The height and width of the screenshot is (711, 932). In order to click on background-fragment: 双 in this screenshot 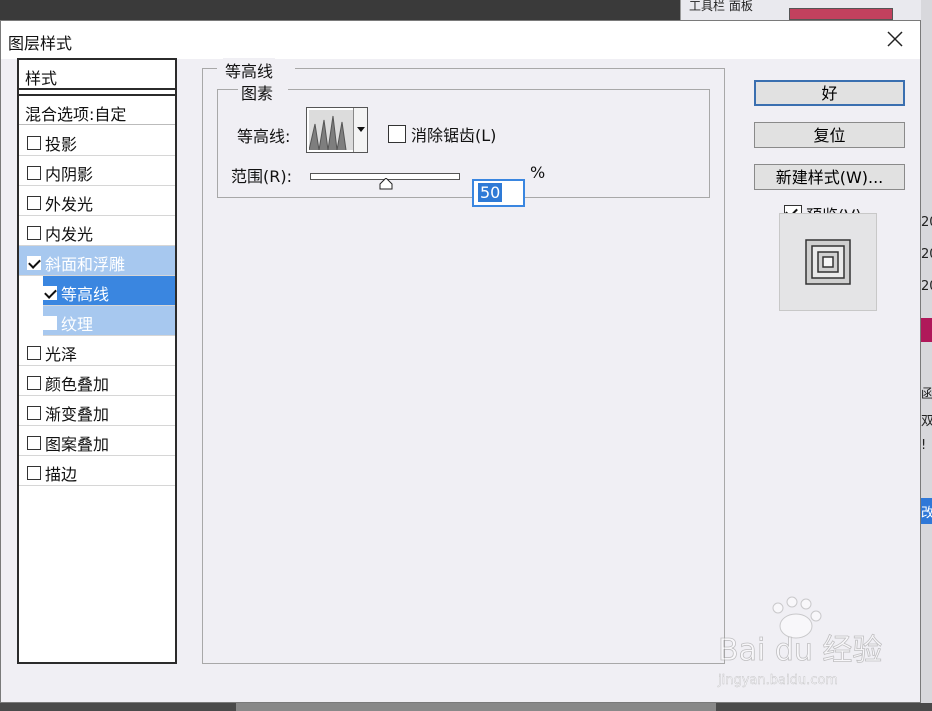, I will do `click(926, 421)`.